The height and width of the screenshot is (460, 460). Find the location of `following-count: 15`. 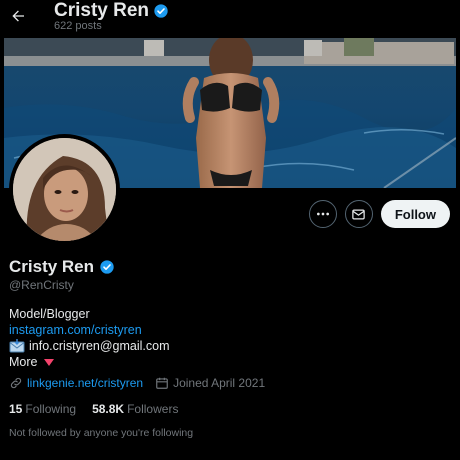

following-count: 15 is located at coordinates (16, 409).